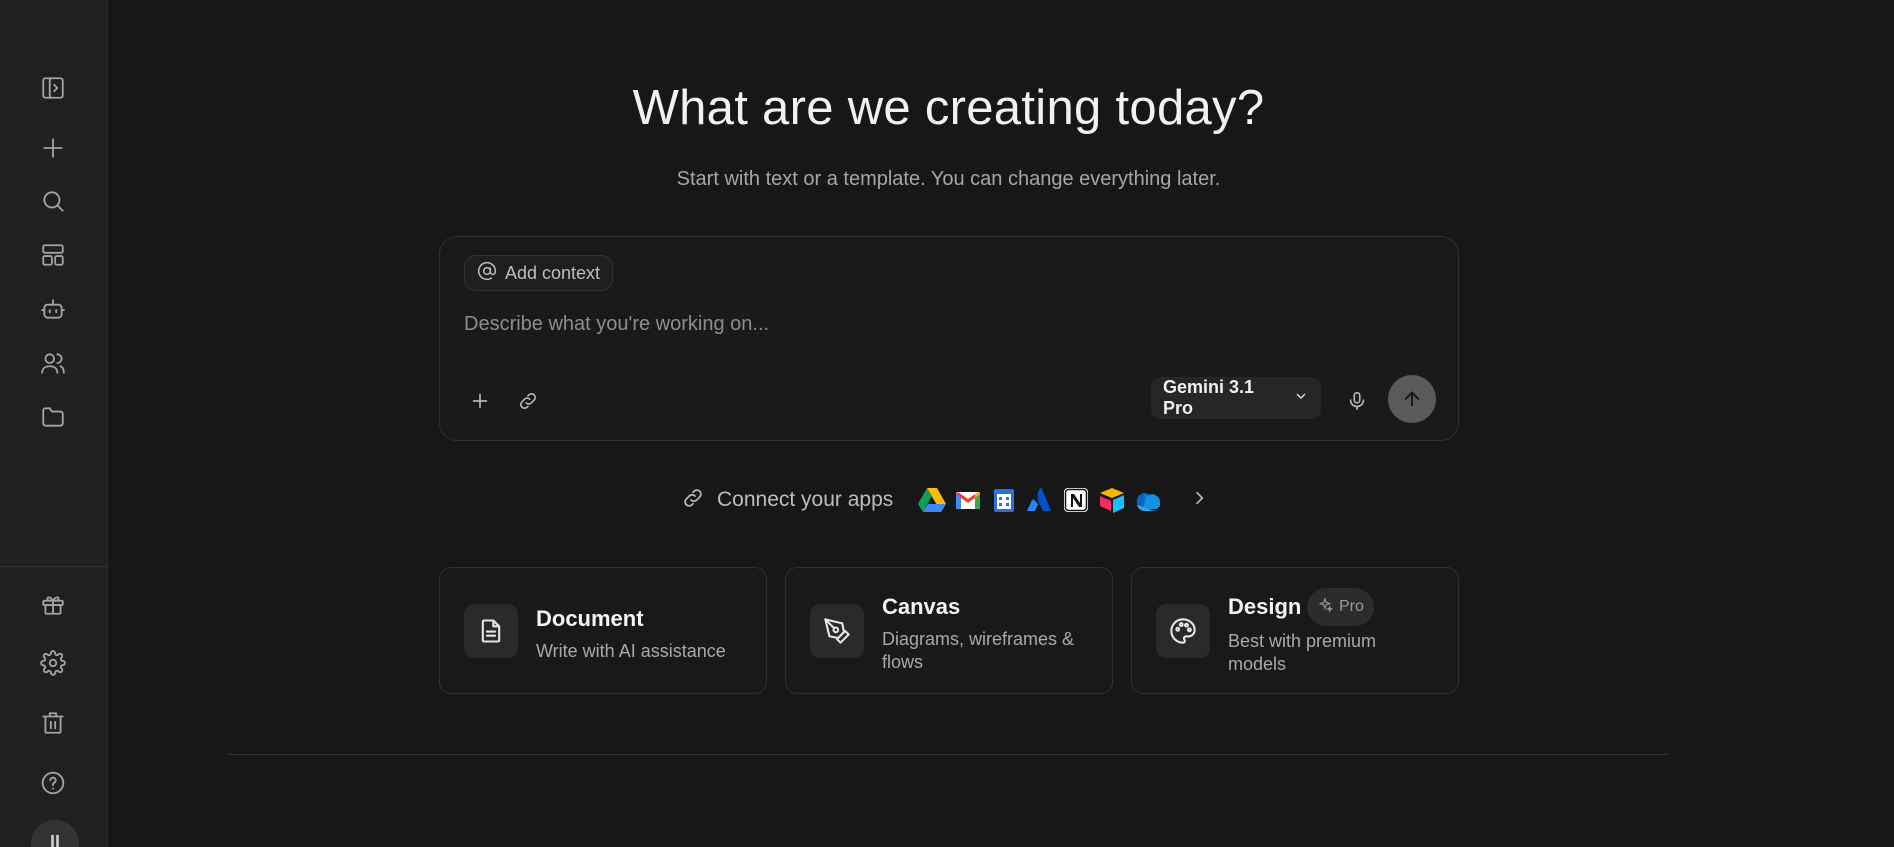  What do you see at coordinates (1302, 652) in the screenshot?
I see `card-description: Best with premium models` at bounding box center [1302, 652].